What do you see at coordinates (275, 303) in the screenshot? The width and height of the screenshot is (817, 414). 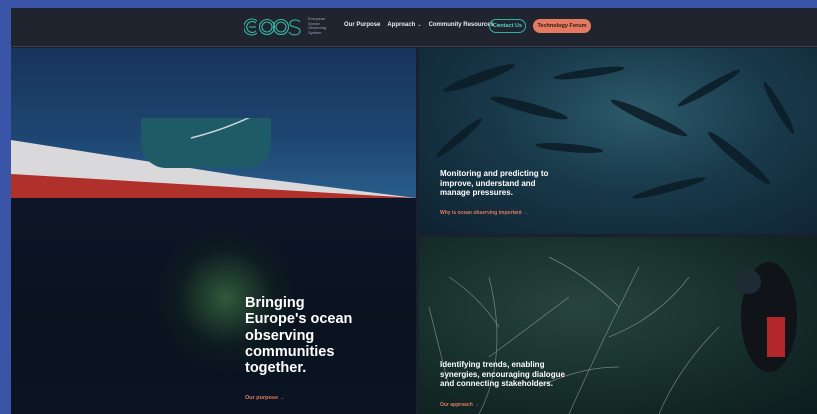 I see `hero-line: Bringing` at bounding box center [275, 303].